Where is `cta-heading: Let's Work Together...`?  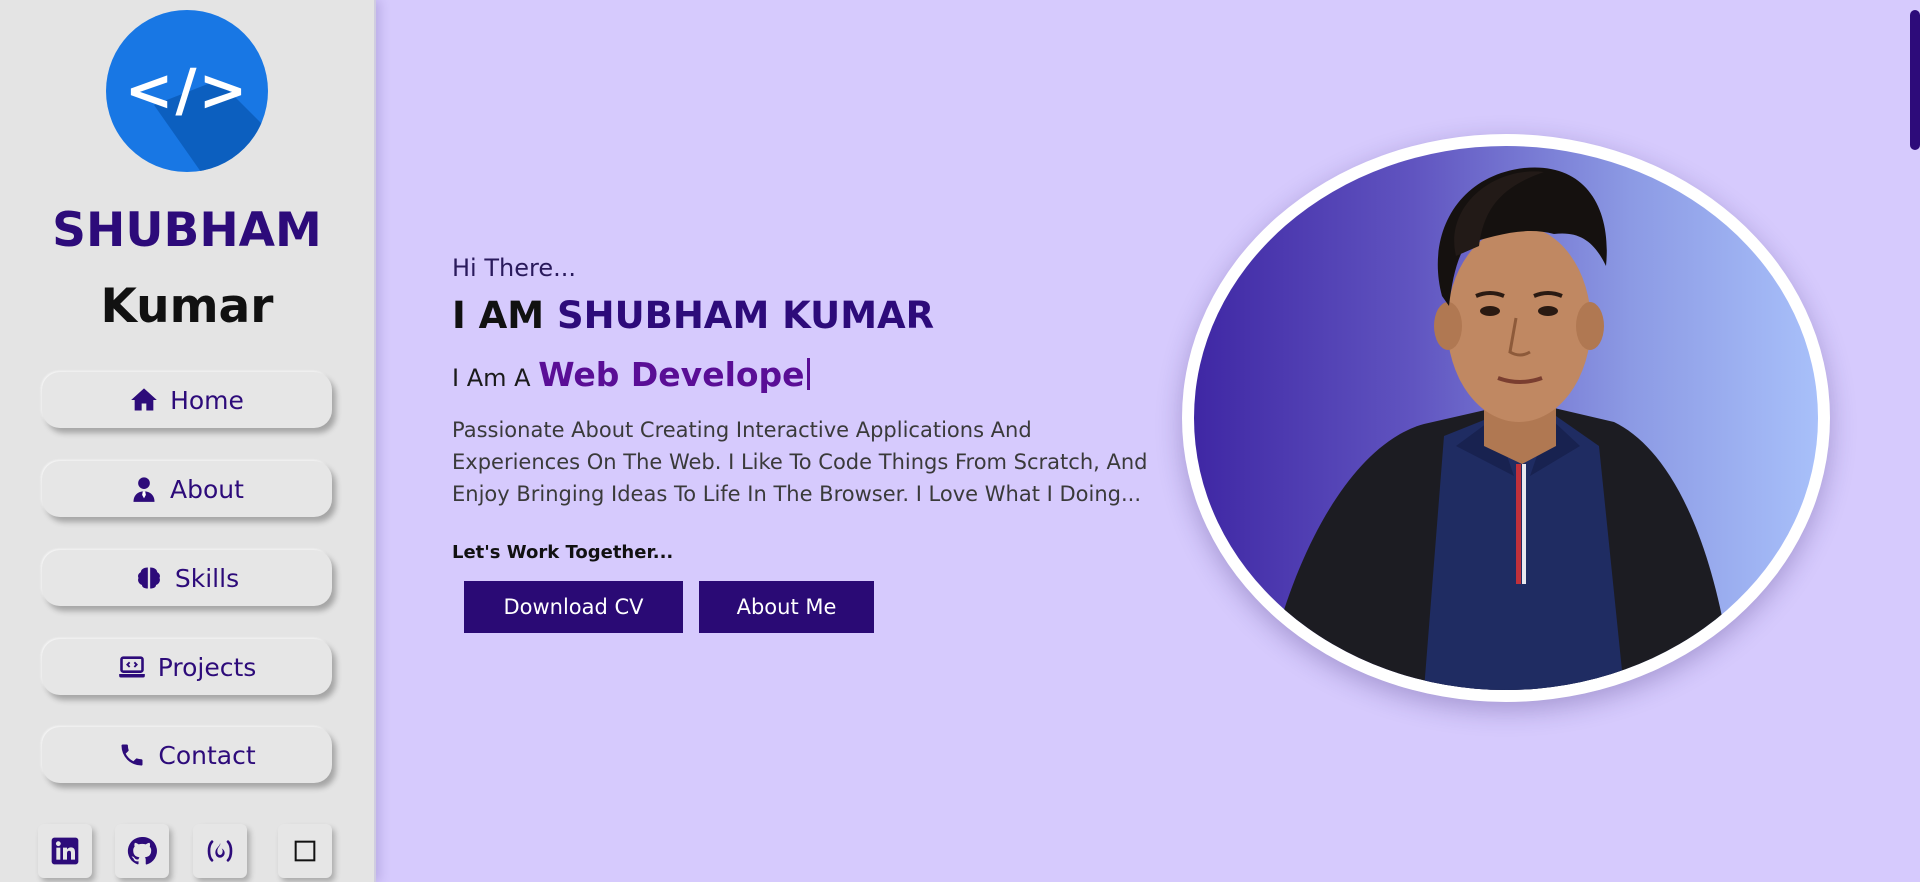
cta-heading: Let's Work Together... is located at coordinates (563, 552).